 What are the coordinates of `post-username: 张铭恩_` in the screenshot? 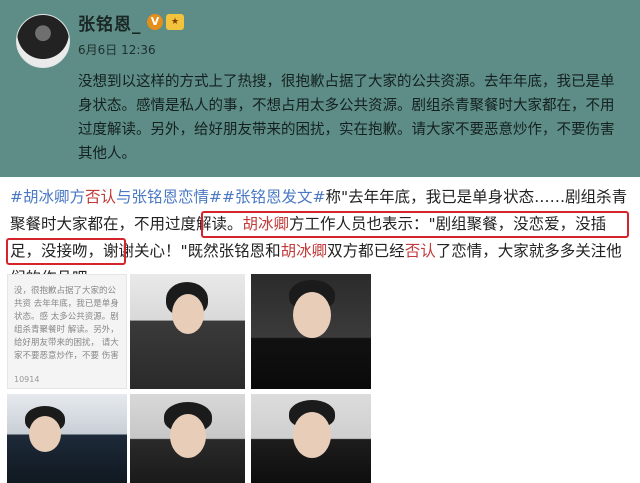 It's located at (110, 22).